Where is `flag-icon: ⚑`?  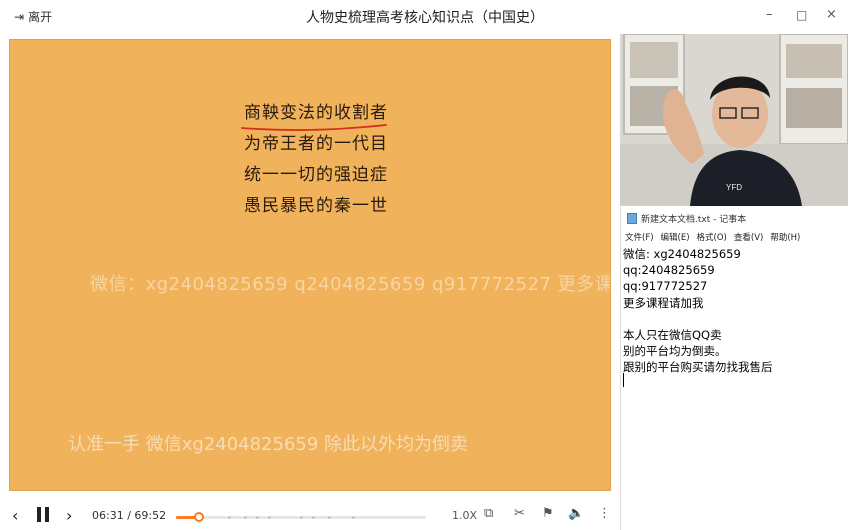 flag-icon: ⚑ is located at coordinates (548, 513).